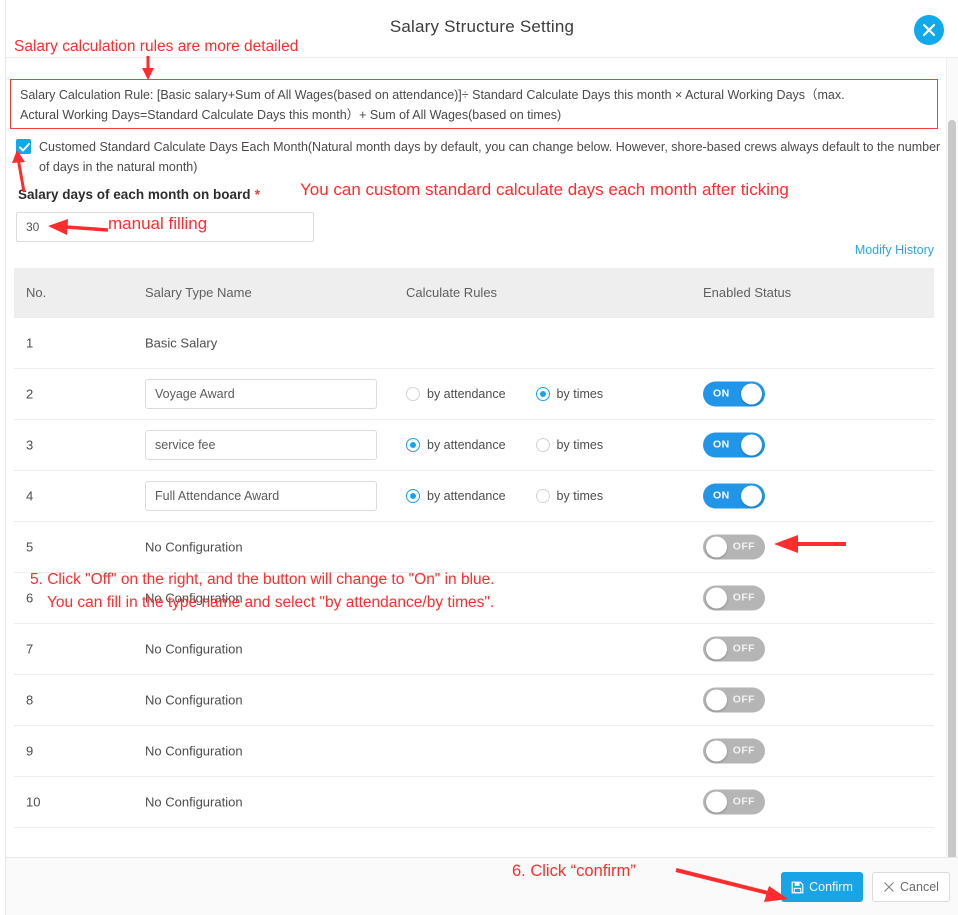 The height and width of the screenshot is (915, 958). I want to click on row-number: 5, so click(30, 547).